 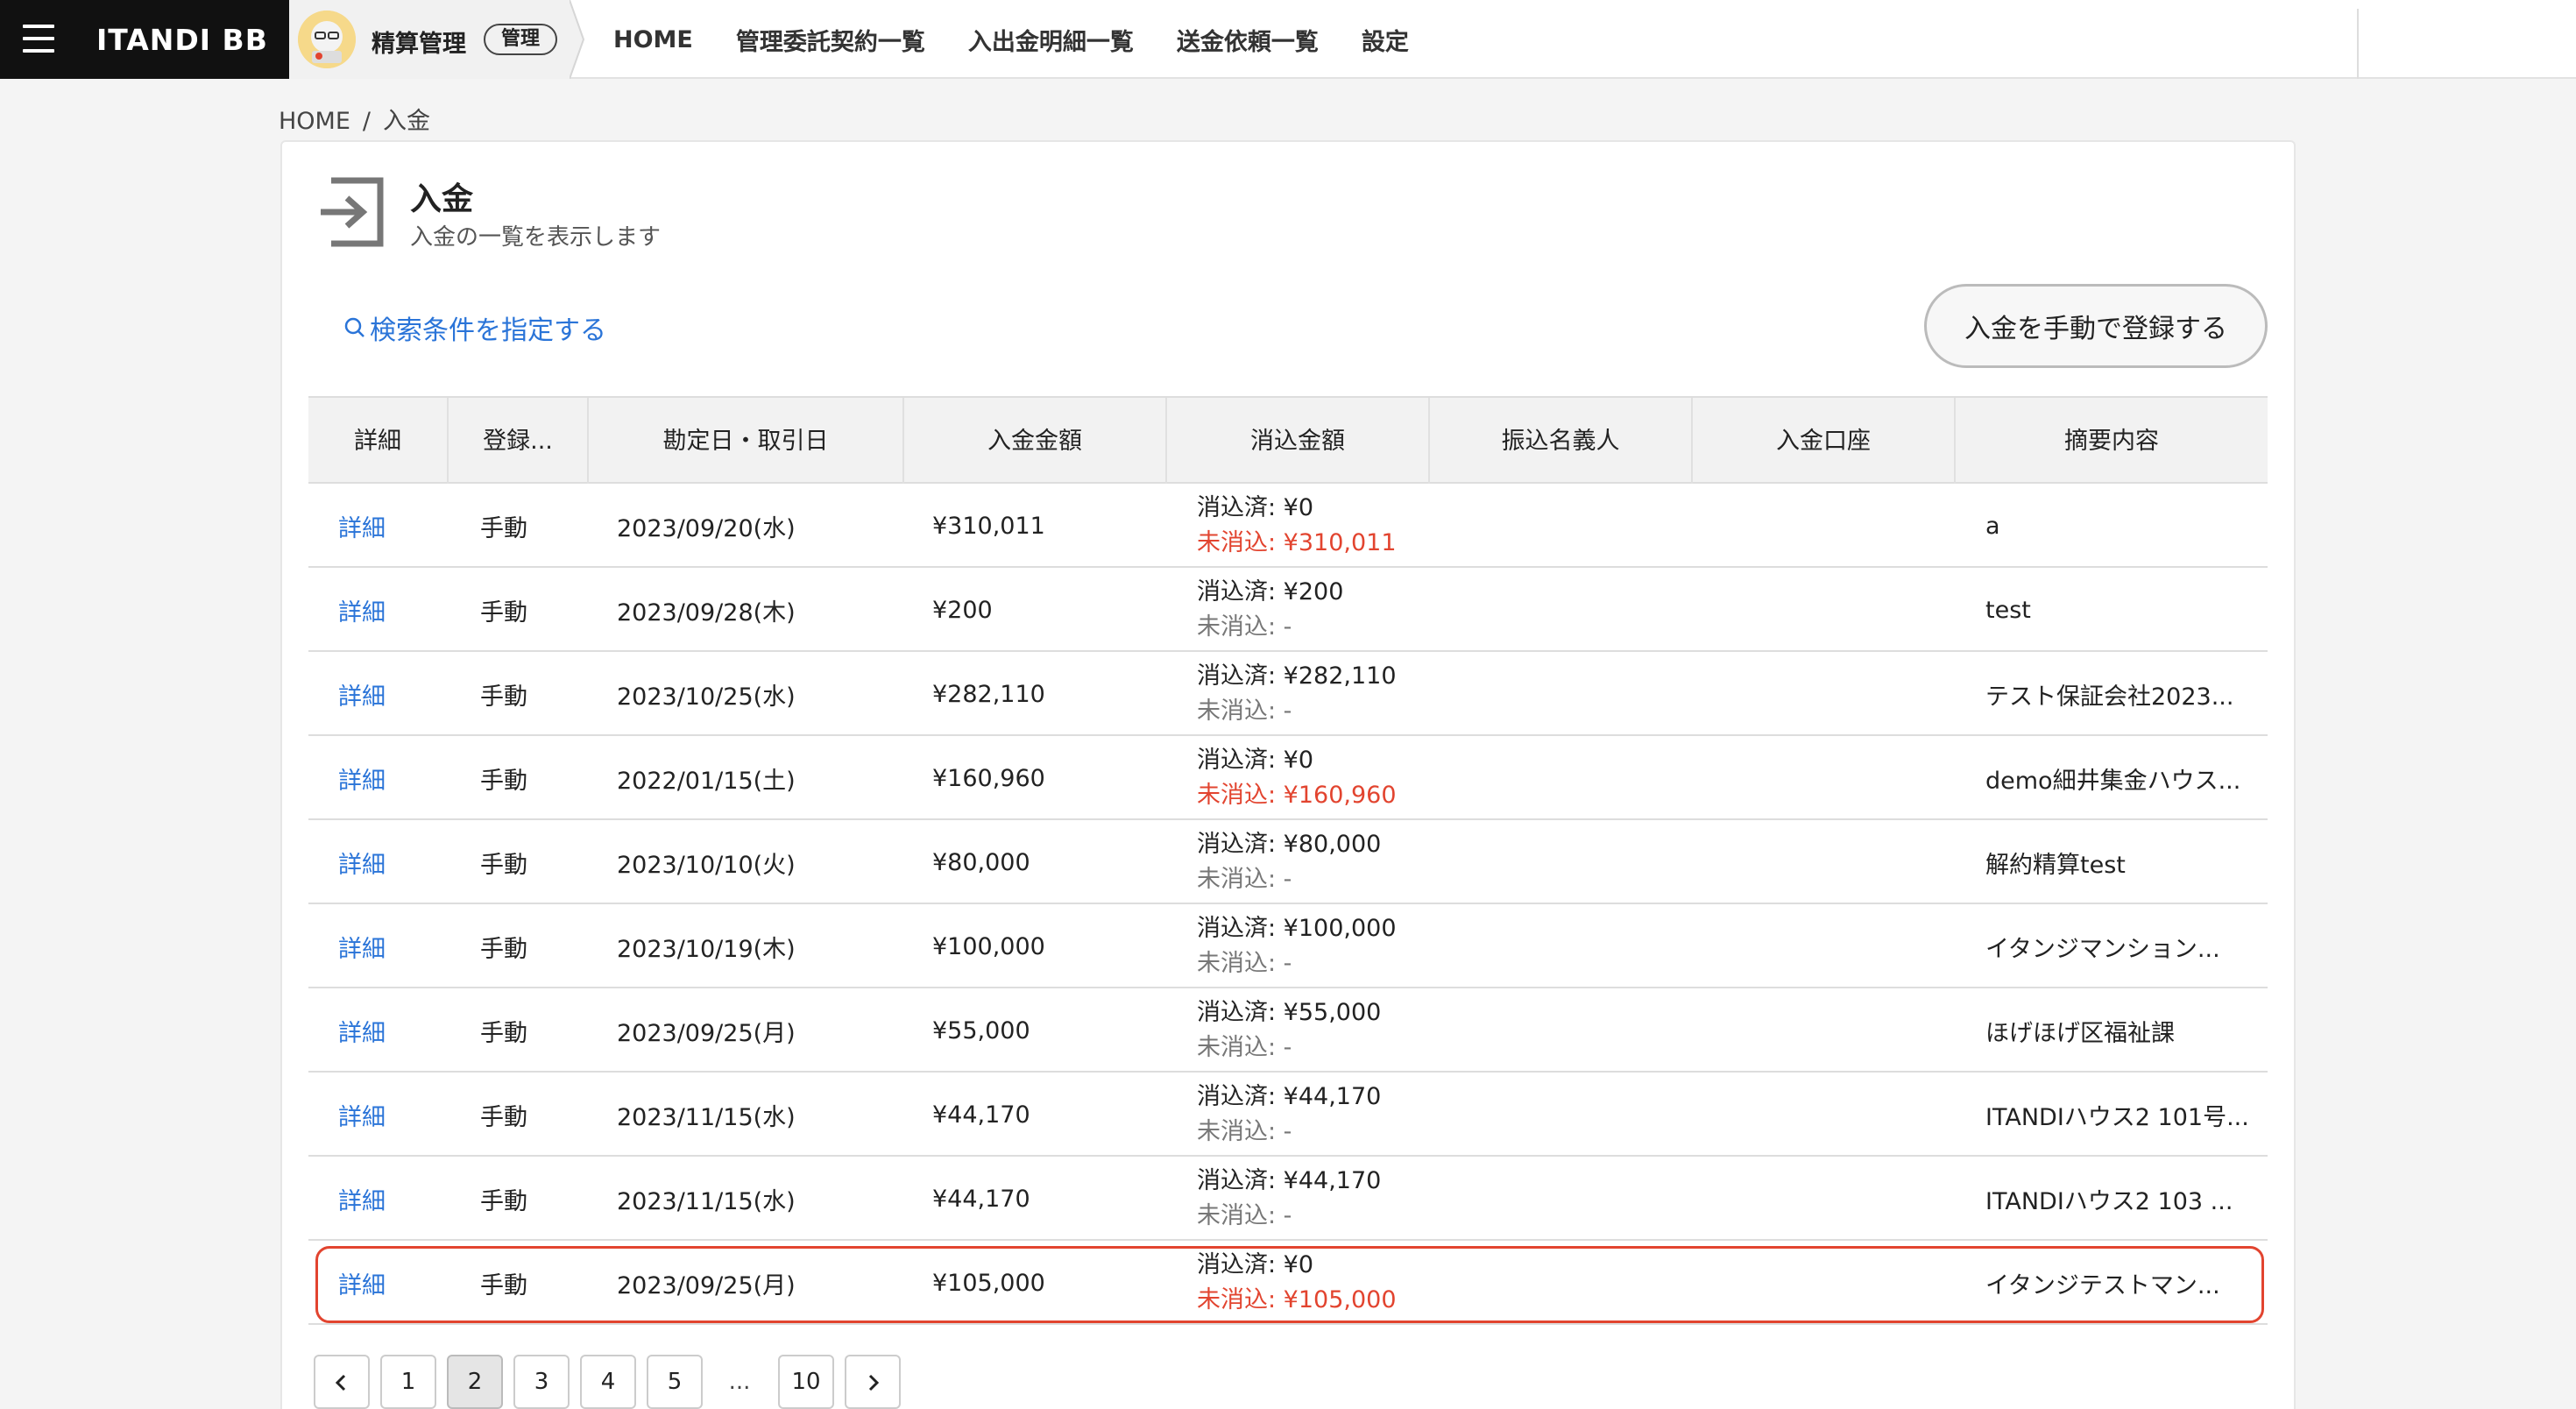 I want to click on app-switcher-arrow-icon, so click(x=577, y=39).